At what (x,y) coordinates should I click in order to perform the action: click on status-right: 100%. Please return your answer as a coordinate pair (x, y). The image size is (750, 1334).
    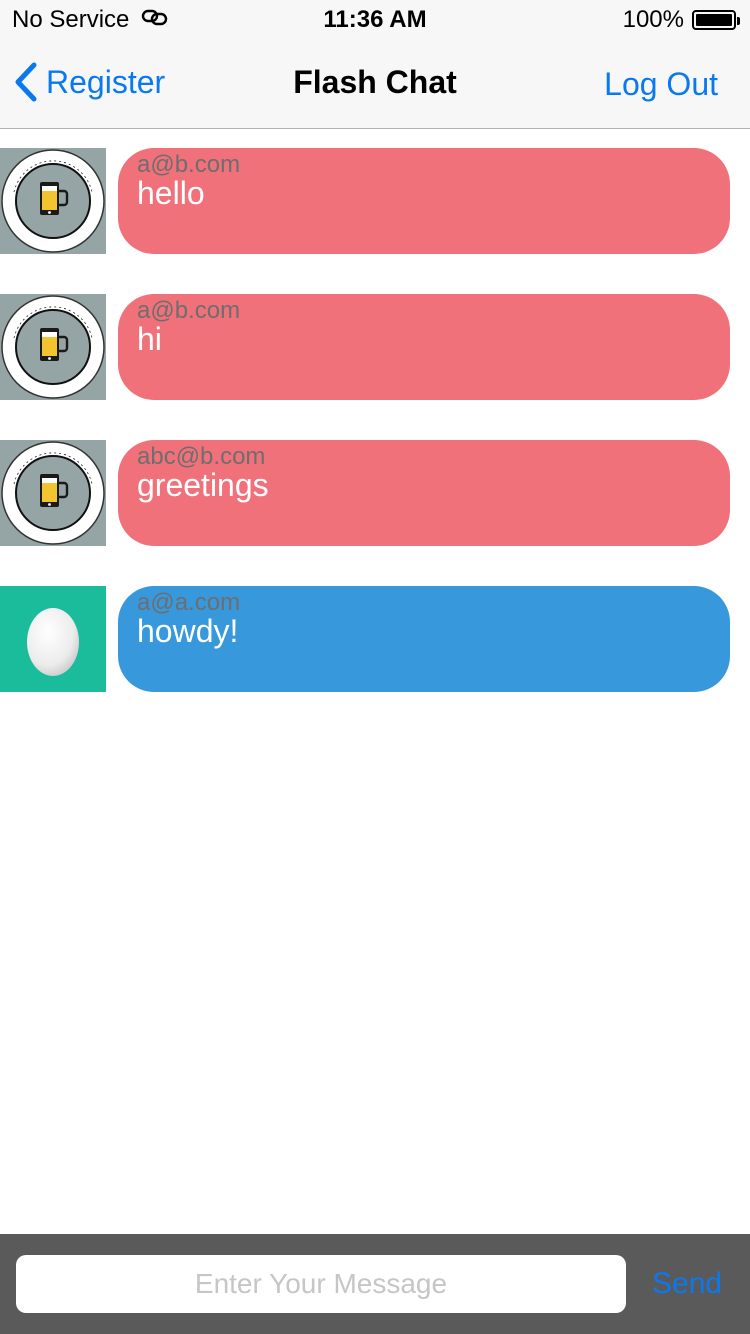
    Looking at the image, I should click on (681, 20).